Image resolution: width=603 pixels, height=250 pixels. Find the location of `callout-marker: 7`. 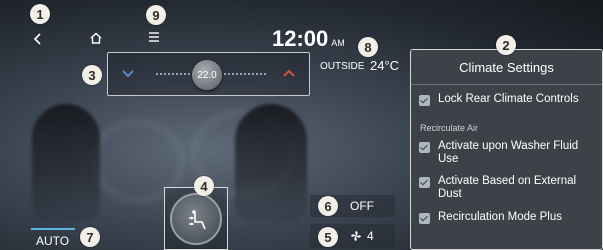

callout-marker: 7 is located at coordinates (90, 237).